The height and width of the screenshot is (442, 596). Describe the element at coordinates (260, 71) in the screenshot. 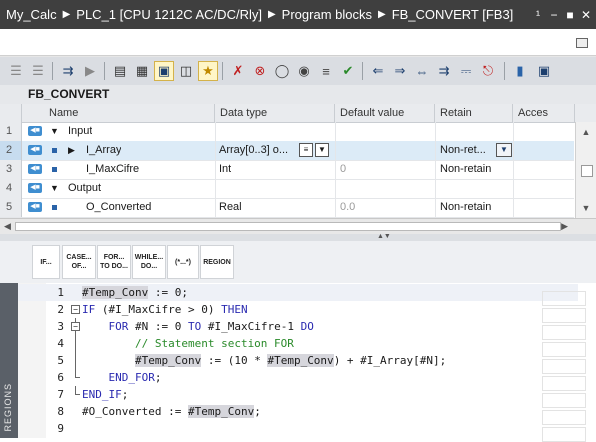

I see `break-off-icon: ⊗` at that location.